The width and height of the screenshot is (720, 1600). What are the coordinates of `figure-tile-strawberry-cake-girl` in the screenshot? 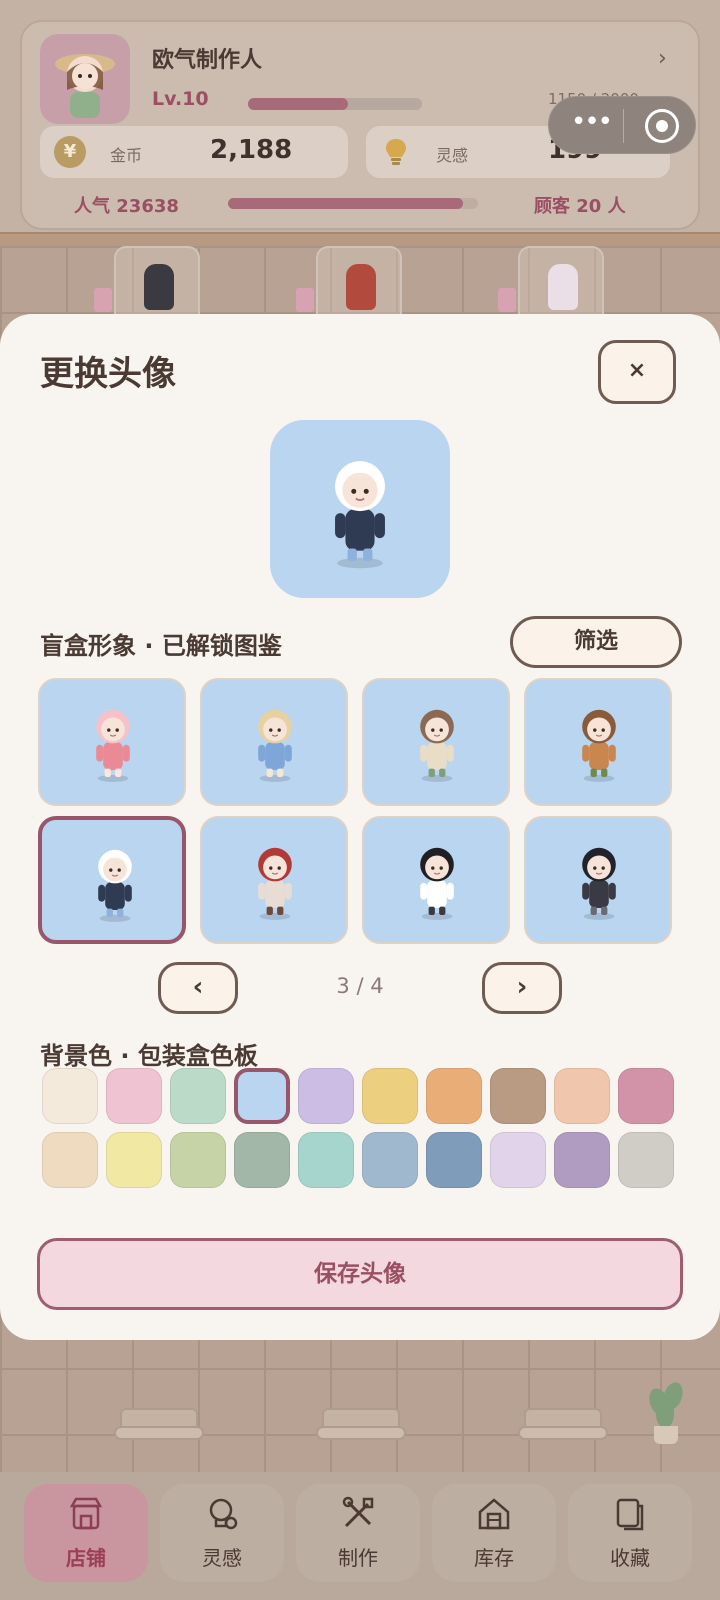 It's located at (112, 742).